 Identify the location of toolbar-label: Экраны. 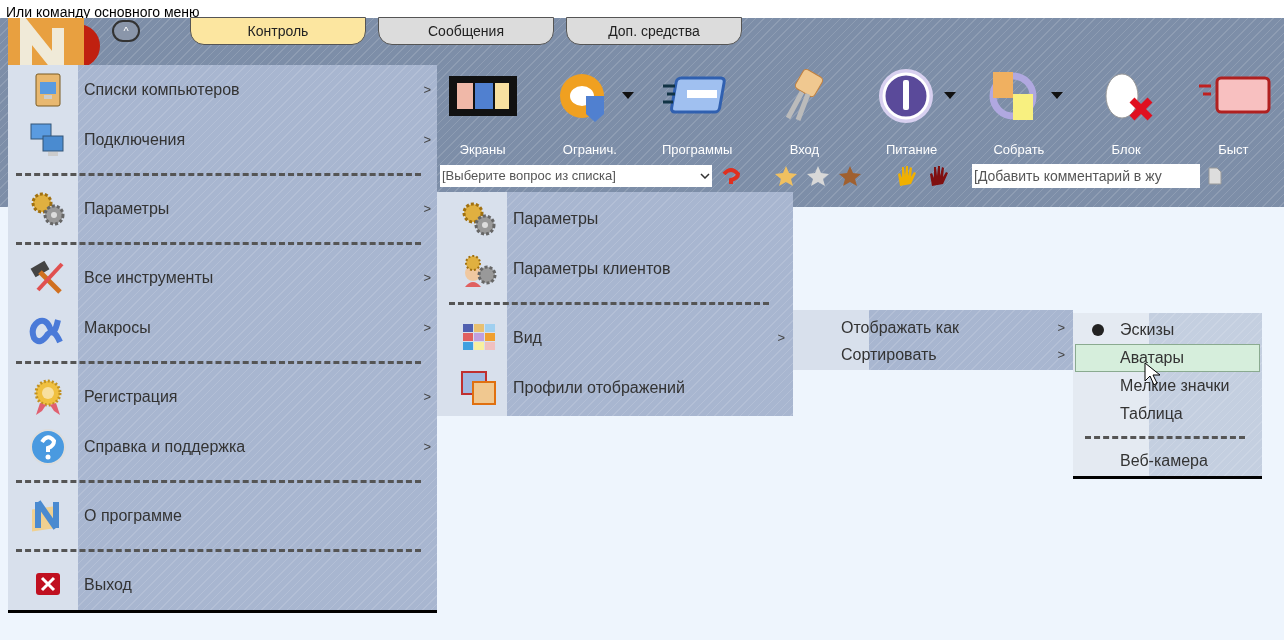
(482, 150).